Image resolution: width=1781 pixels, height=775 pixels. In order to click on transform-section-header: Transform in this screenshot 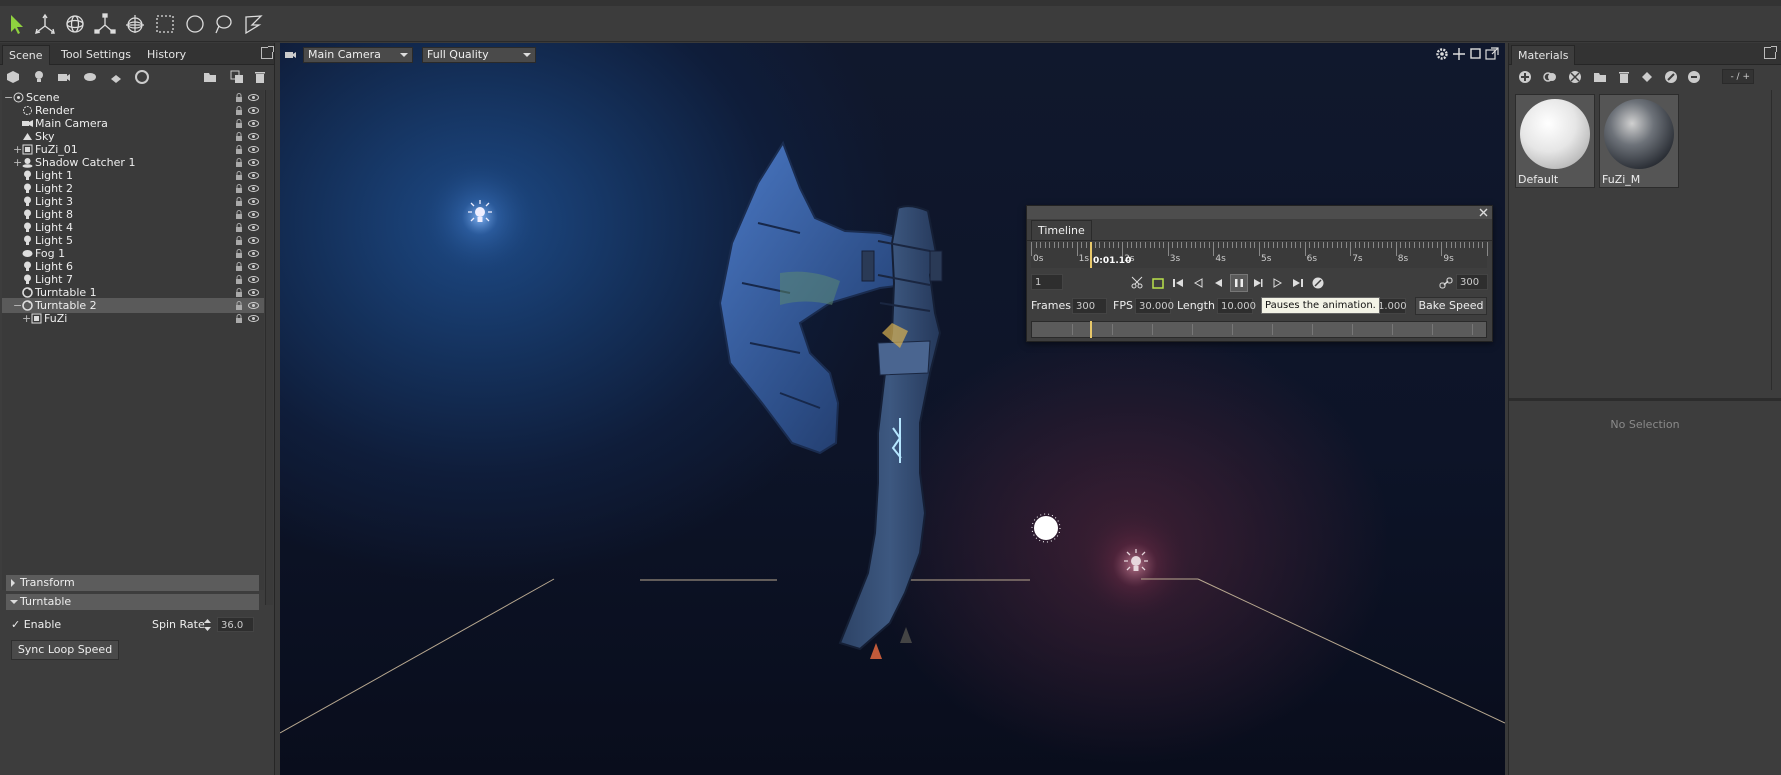, I will do `click(132, 583)`.